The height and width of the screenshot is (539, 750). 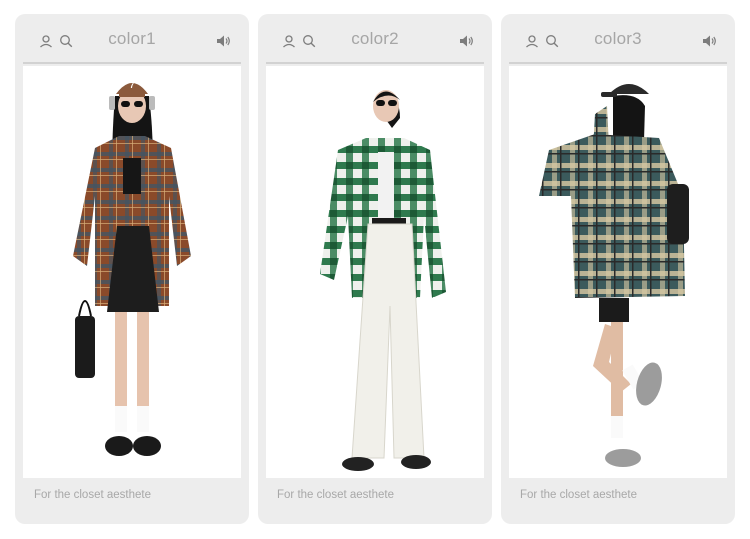 I want to click on svg-text: 7, so click(x=132, y=85).